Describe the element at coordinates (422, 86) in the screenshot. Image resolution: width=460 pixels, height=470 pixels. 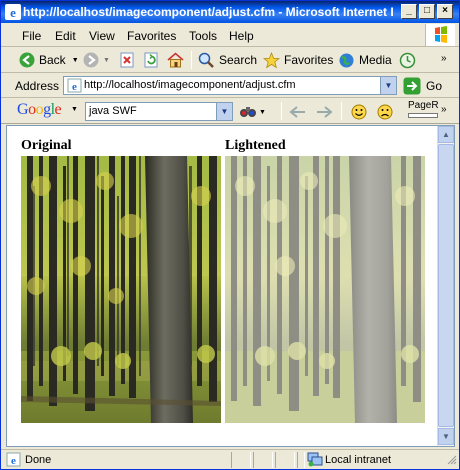
I see `go-button: Go` at that location.